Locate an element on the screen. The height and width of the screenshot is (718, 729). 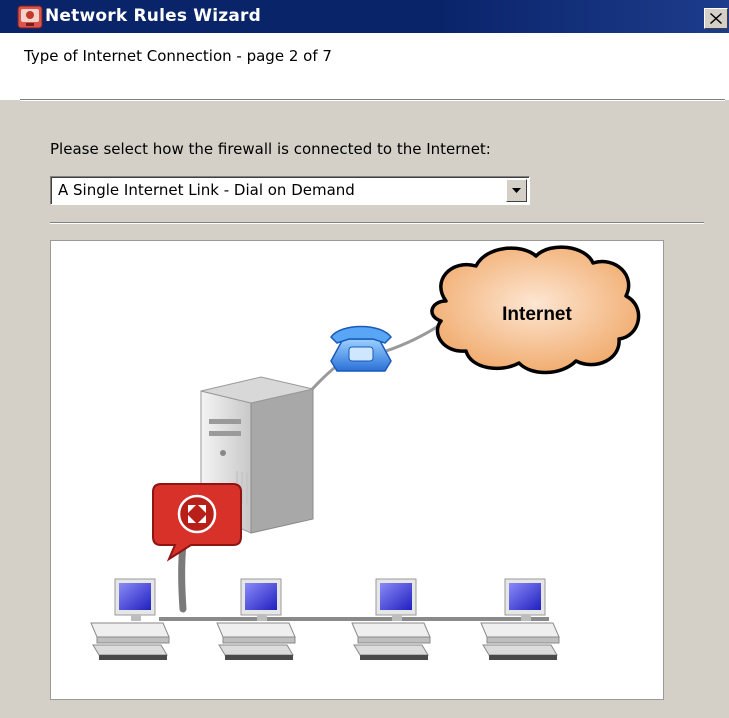
connection-type-select: A Single Internet Link - Dial on Demand is located at coordinates (290, 190).